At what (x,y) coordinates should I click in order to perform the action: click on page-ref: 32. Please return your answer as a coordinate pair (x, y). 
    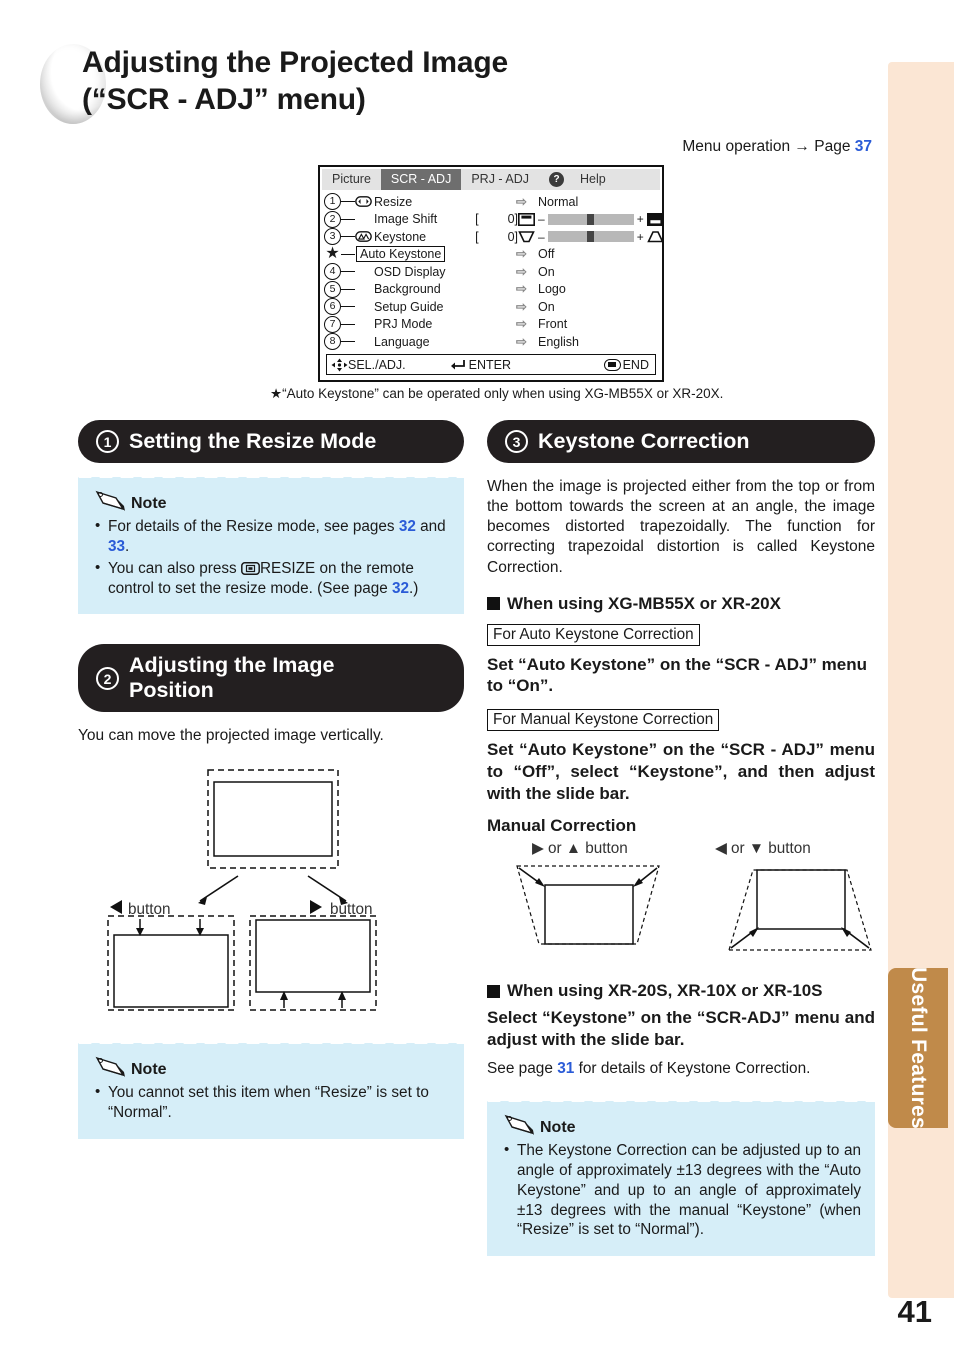
    Looking at the image, I should click on (401, 588).